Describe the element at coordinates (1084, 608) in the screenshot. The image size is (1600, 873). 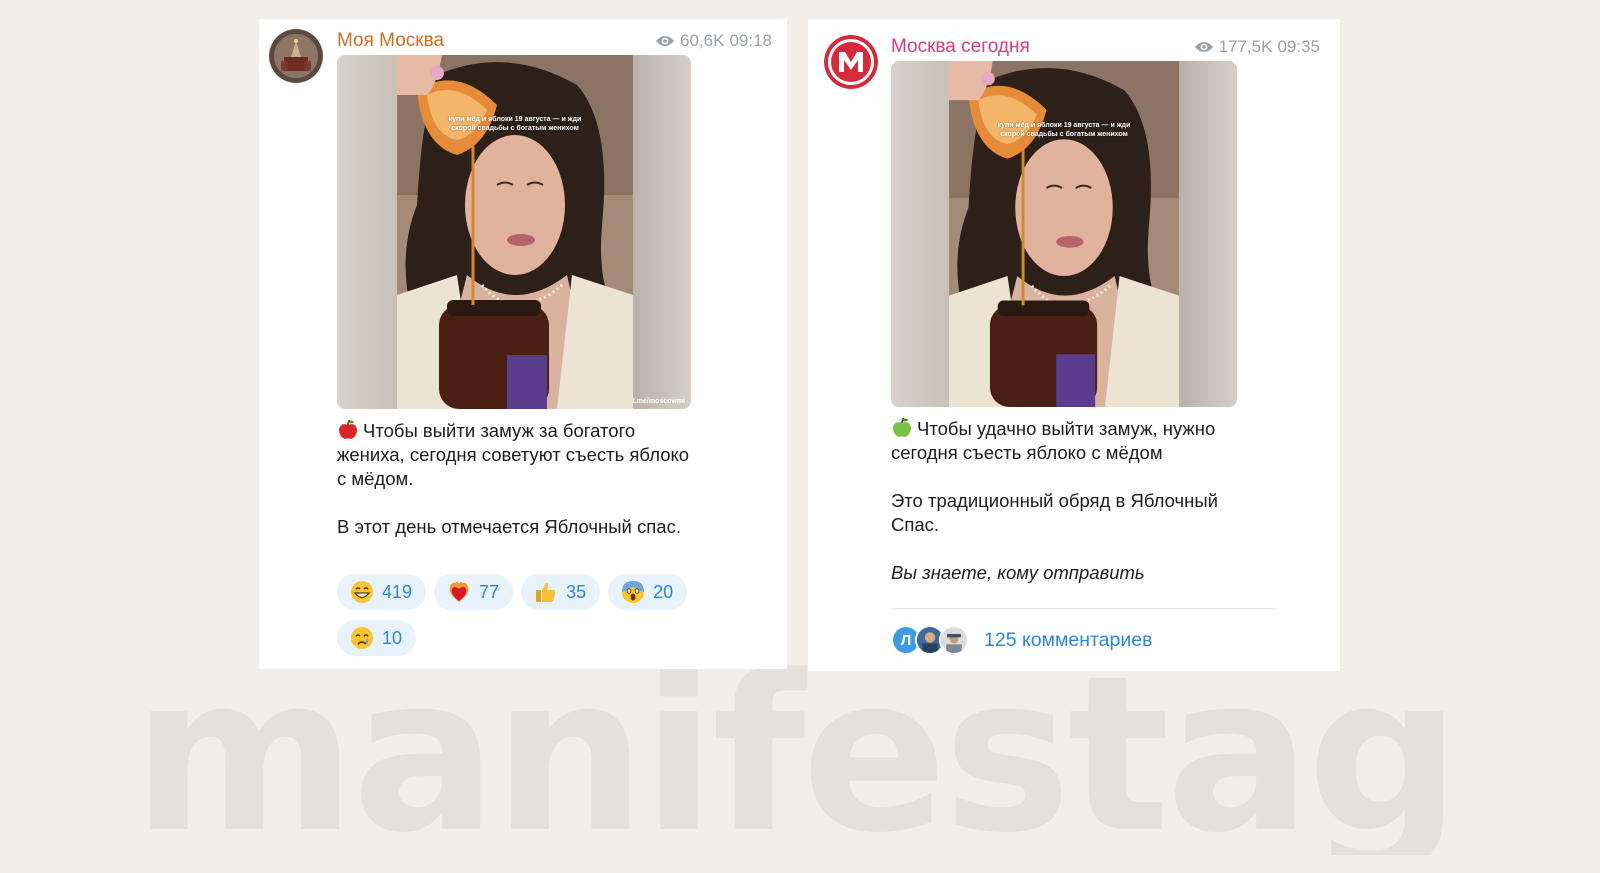
I see `comments-divider` at that location.